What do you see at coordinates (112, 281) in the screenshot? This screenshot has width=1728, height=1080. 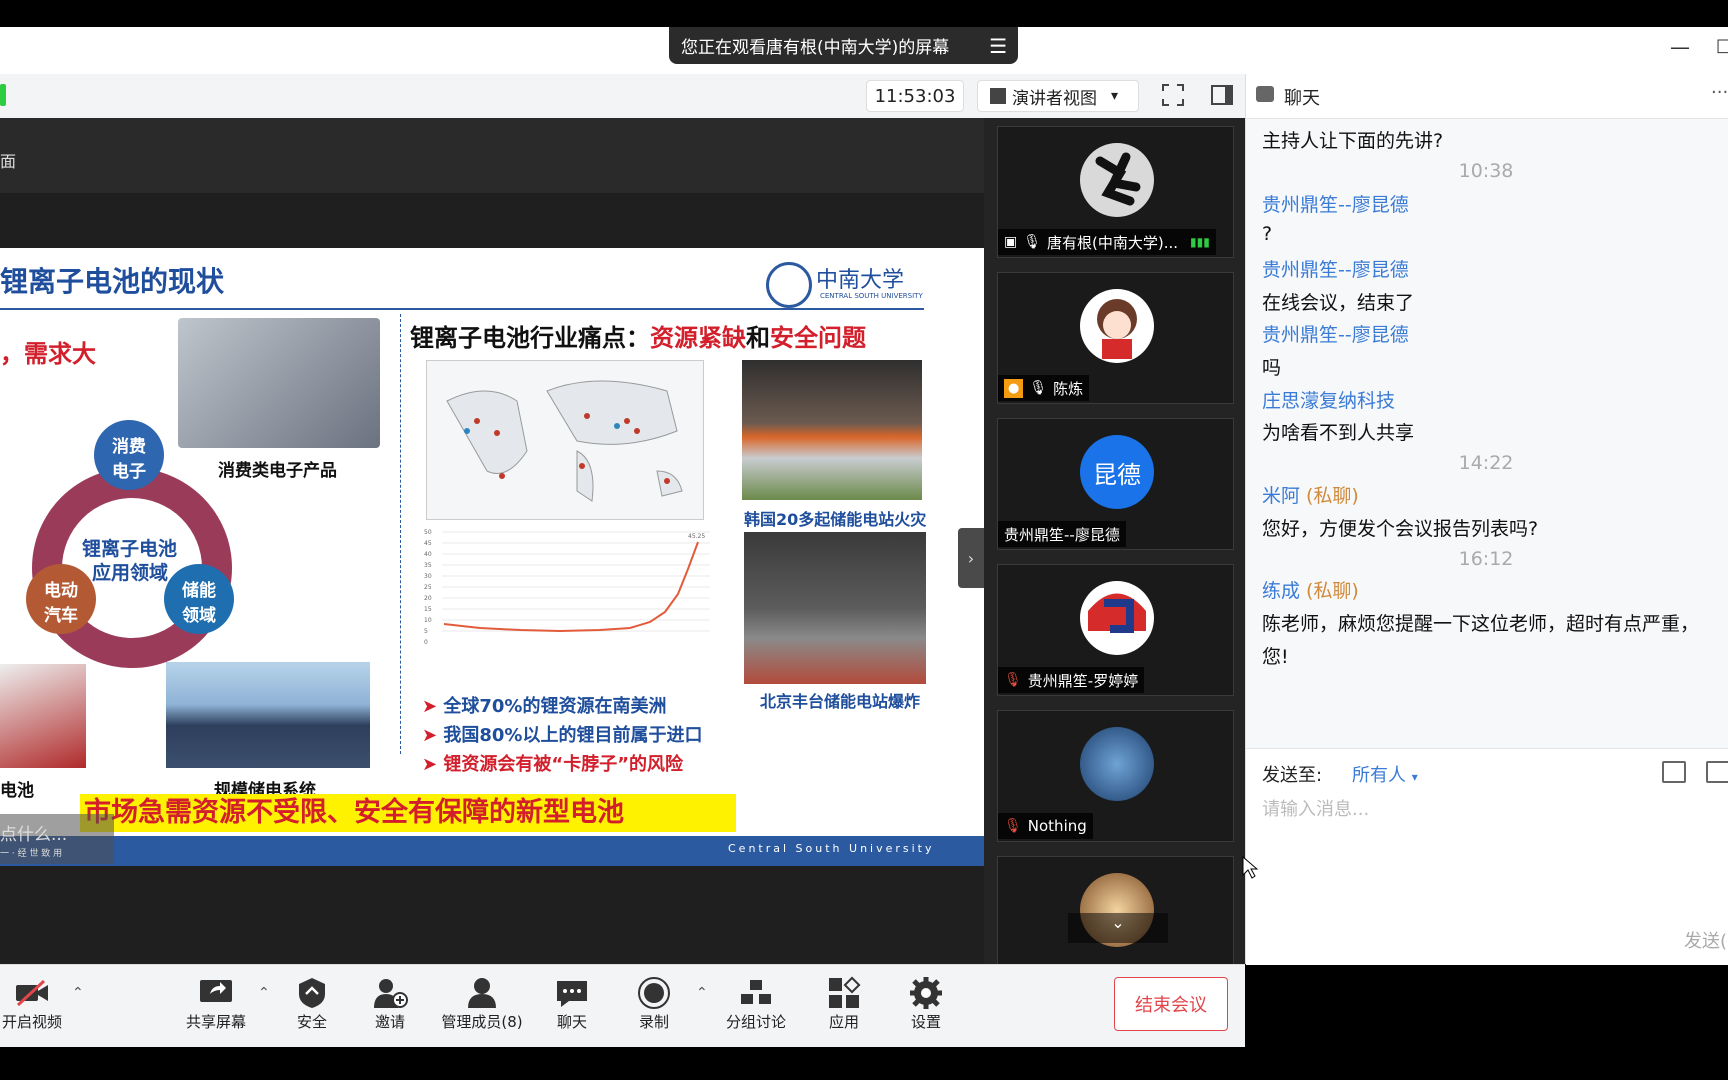 I see `slide-title: 锂离子电池的现状` at bounding box center [112, 281].